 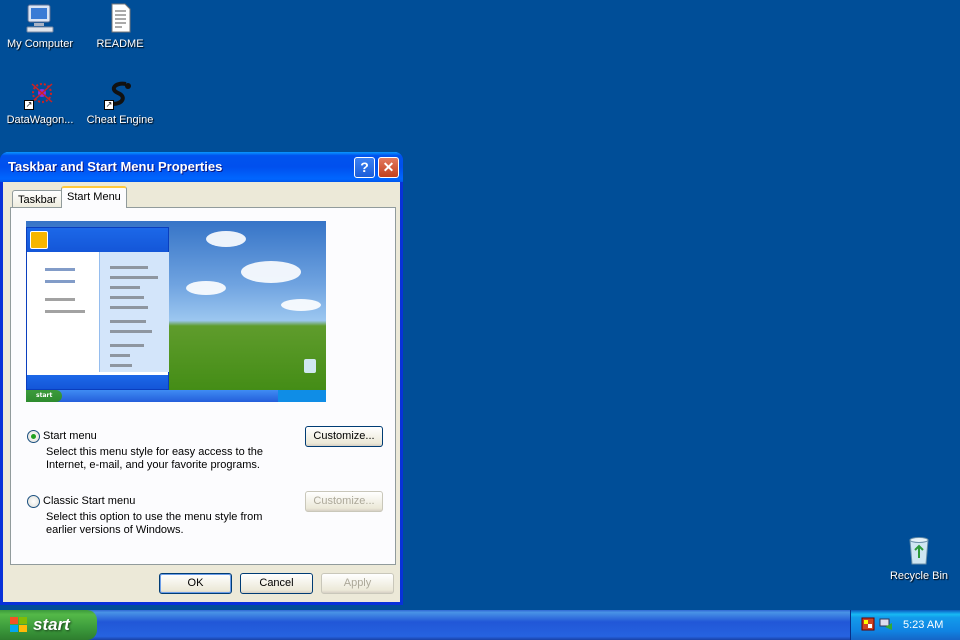 What do you see at coordinates (94, 197) in the screenshot?
I see `tab-start-menu: Start Menu` at bounding box center [94, 197].